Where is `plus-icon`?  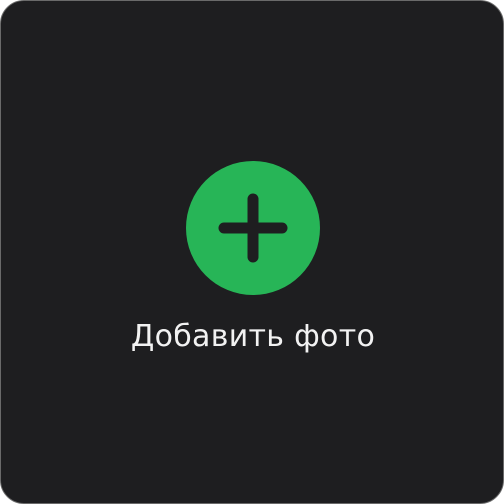
plus-icon is located at coordinates (253, 228).